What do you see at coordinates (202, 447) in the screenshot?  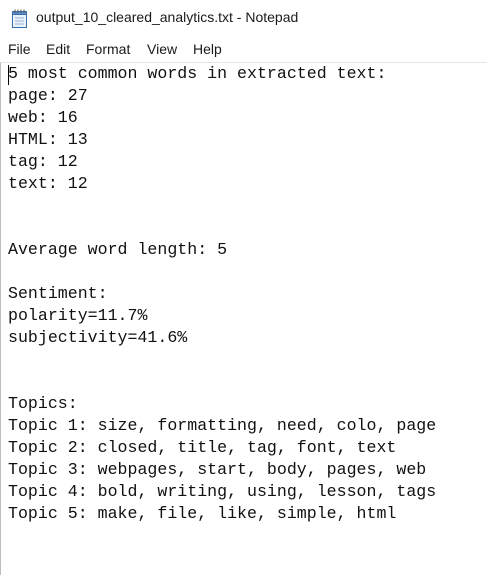 I see `text-line: Topic 2: closed, title, tag, font, text` at bounding box center [202, 447].